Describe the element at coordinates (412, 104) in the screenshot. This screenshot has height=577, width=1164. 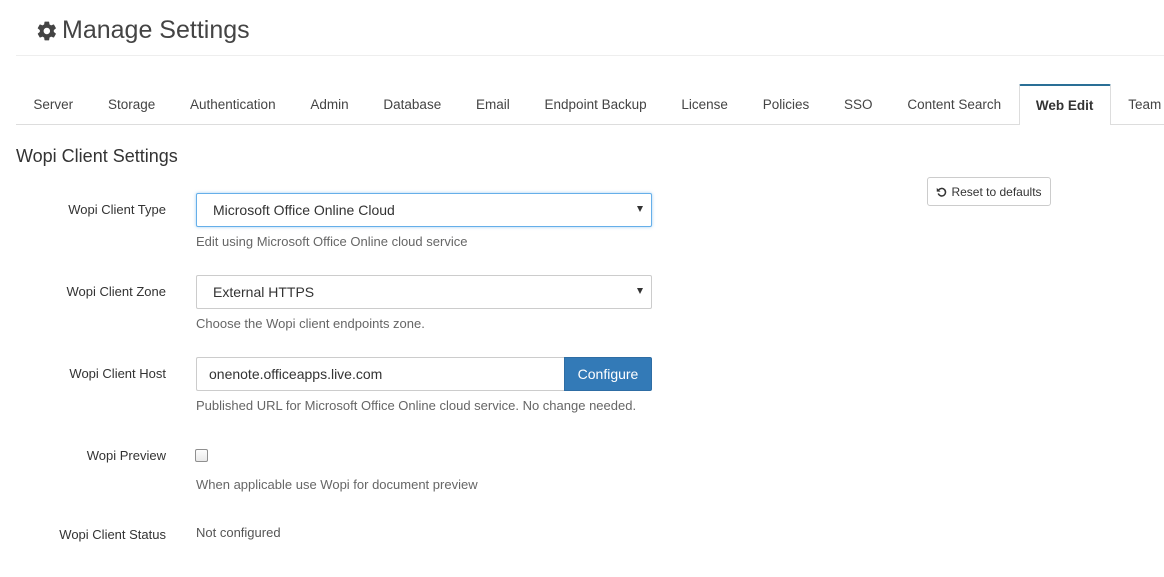
I see `tab-database: Database` at that location.